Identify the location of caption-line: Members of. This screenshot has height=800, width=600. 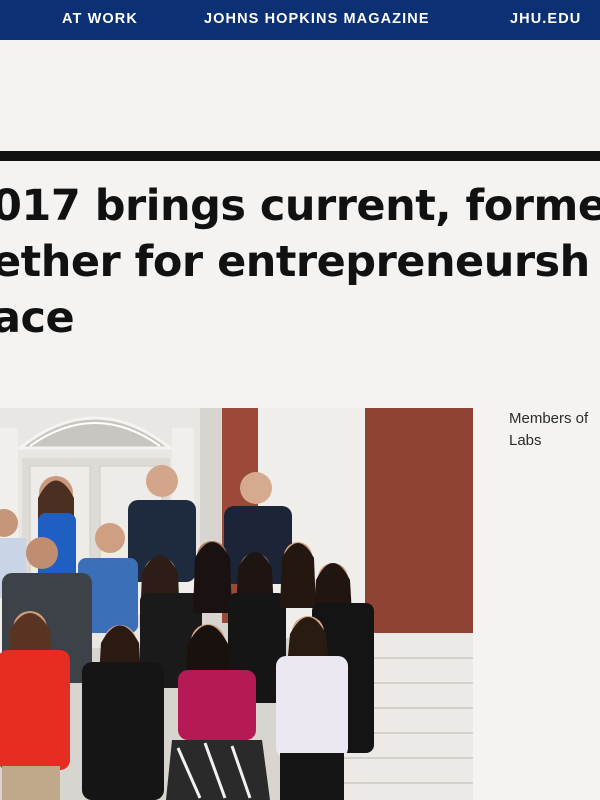
(549, 418).